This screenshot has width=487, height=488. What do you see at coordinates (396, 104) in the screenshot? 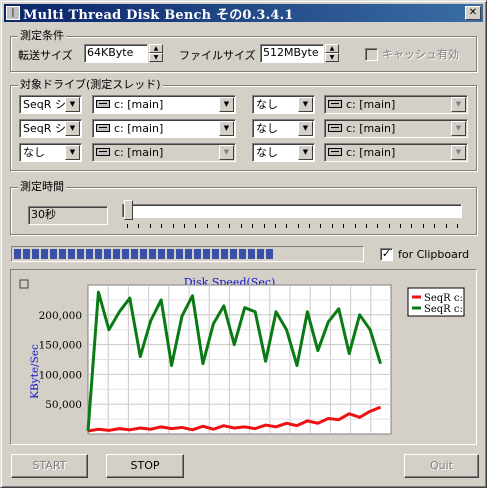
I see `drive-select-r1c2: c: [main] ▼` at bounding box center [396, 104].